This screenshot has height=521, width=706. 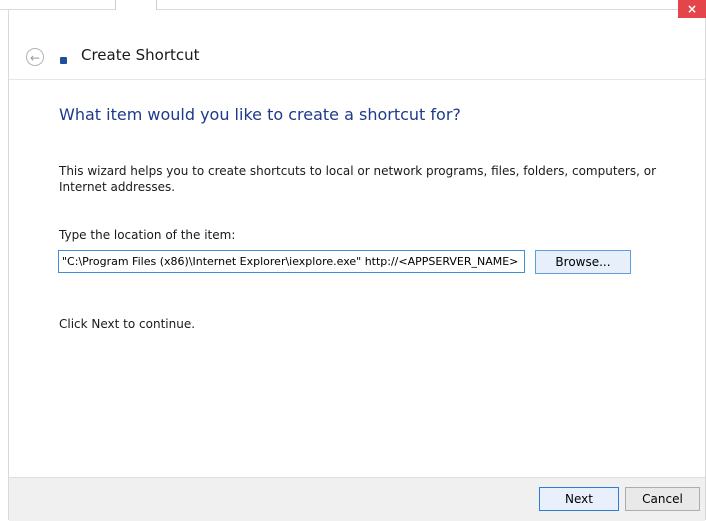 I want to click on shortcut-wizard-icon, so click(x=63, y=60).